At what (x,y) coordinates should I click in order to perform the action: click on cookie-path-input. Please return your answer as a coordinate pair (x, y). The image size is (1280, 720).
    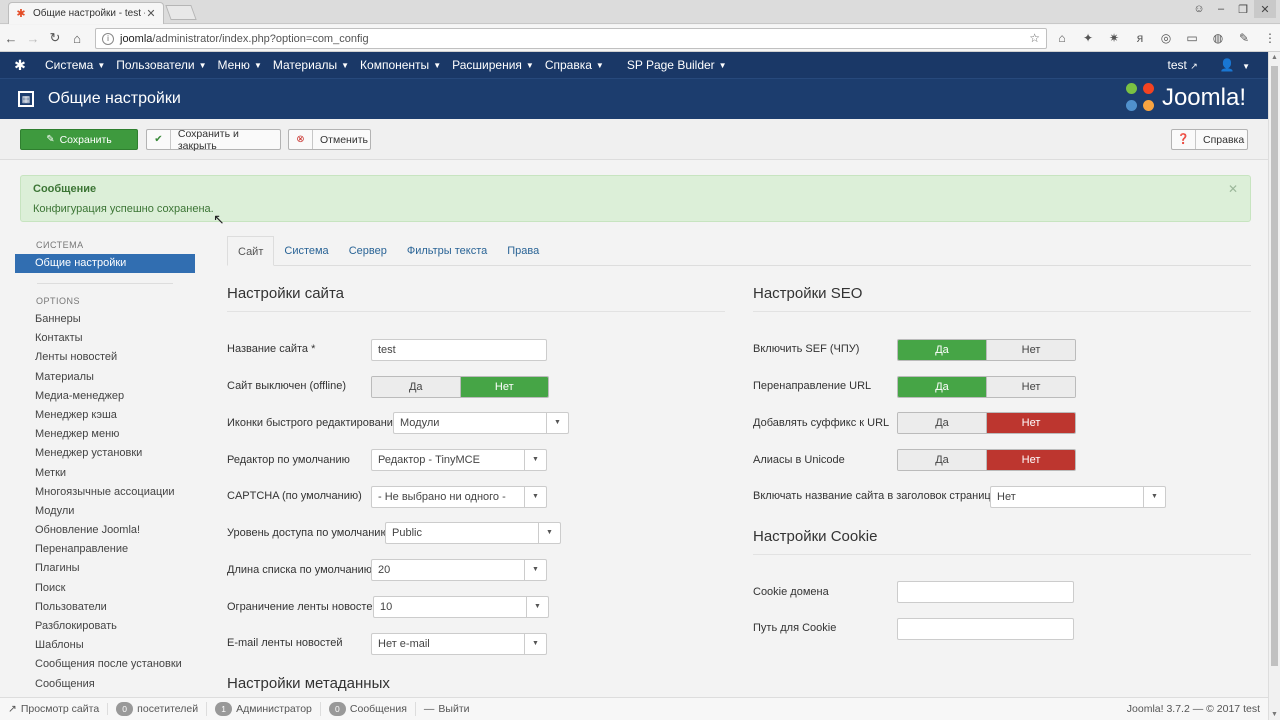
    Looking at the image, I should click on (985, 629).